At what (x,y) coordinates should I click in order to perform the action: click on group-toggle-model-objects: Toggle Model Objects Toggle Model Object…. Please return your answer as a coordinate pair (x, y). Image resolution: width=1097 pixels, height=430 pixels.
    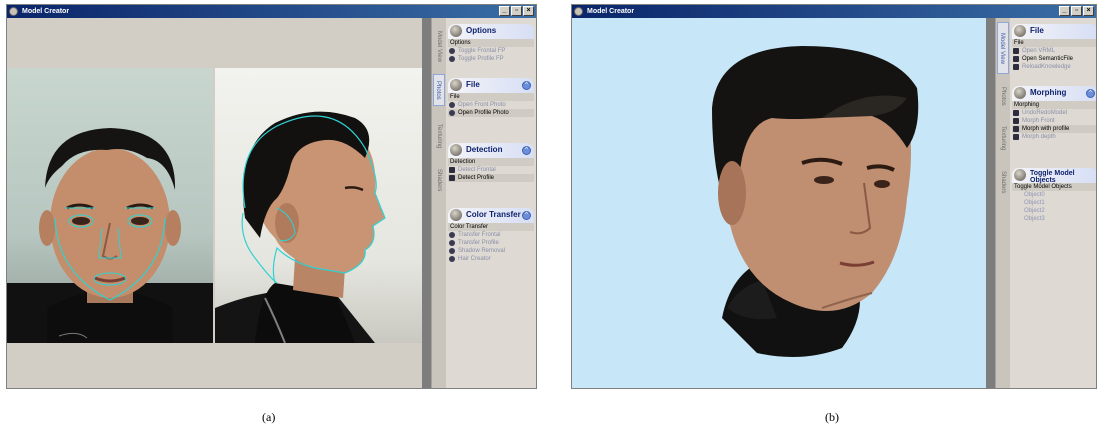
    Looking at the image, I should click on (1054, 195).